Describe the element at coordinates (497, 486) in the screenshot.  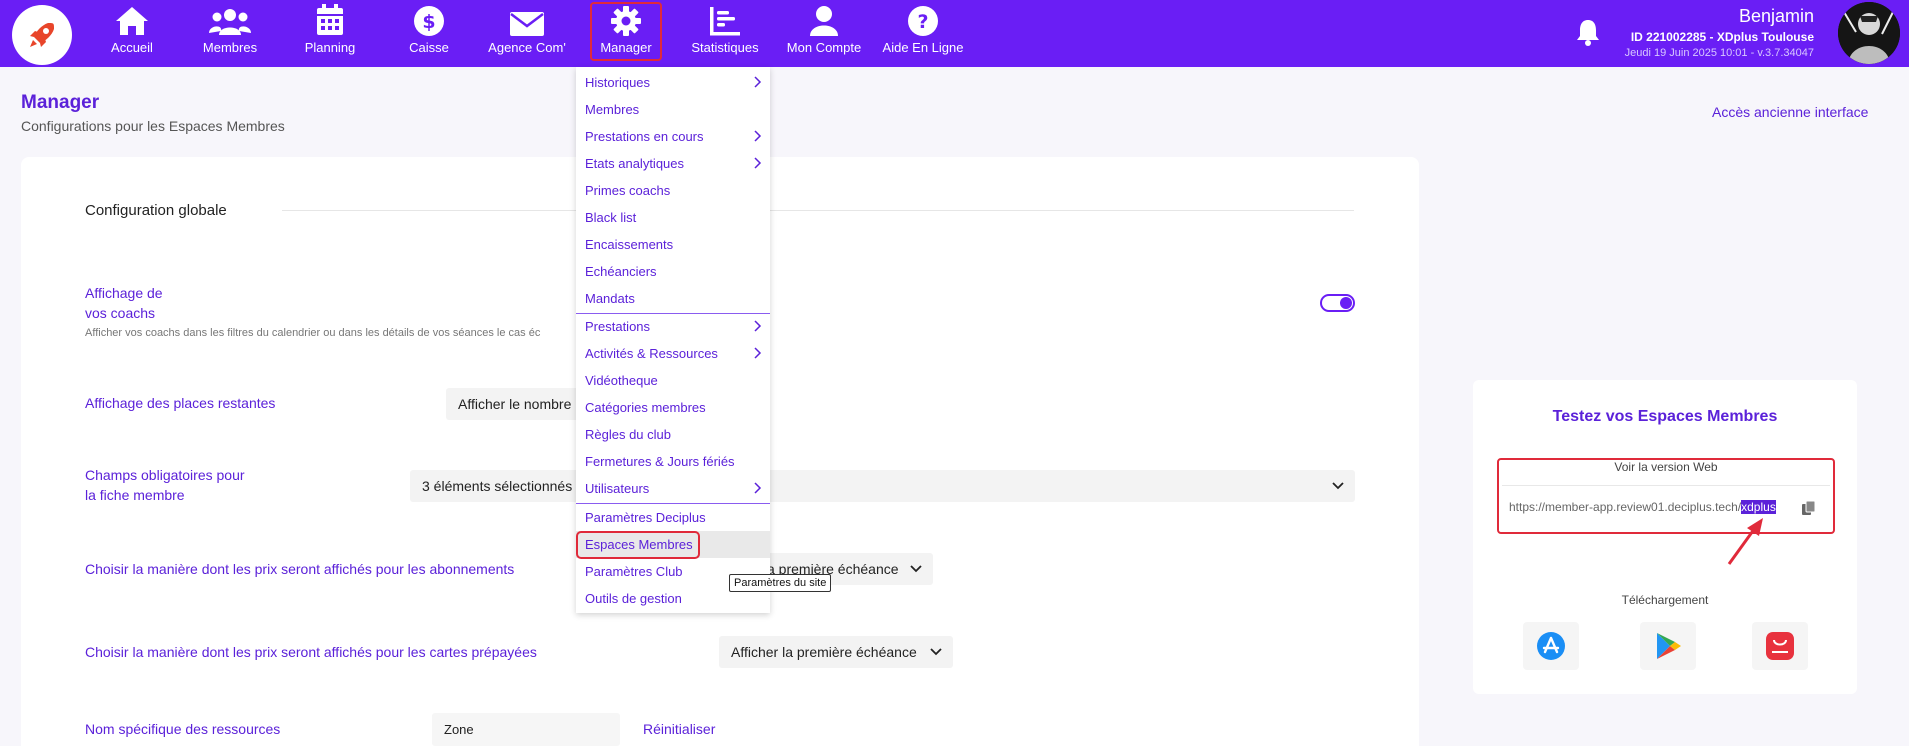
I see `champs-select-value: 3 éléments sélectionnés` at that location.